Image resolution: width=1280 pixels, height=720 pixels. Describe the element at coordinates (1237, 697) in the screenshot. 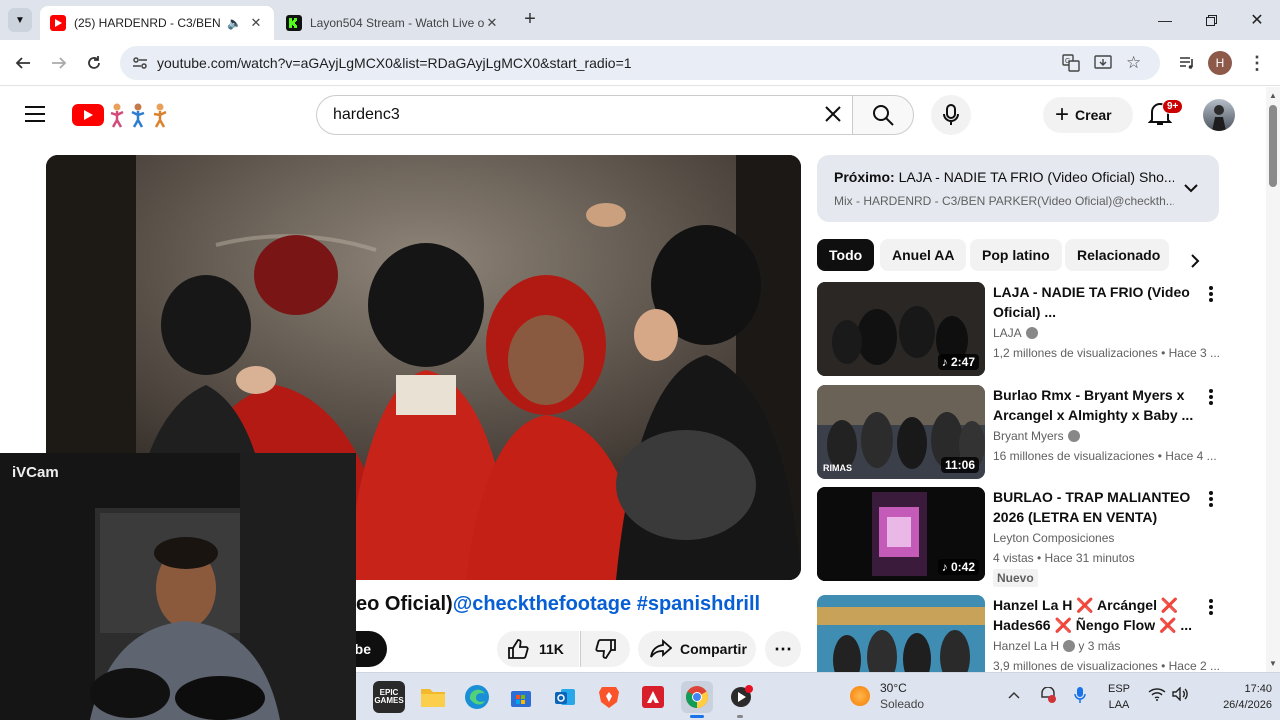

I see `clock: 17:40 26/4/2026` at that location.